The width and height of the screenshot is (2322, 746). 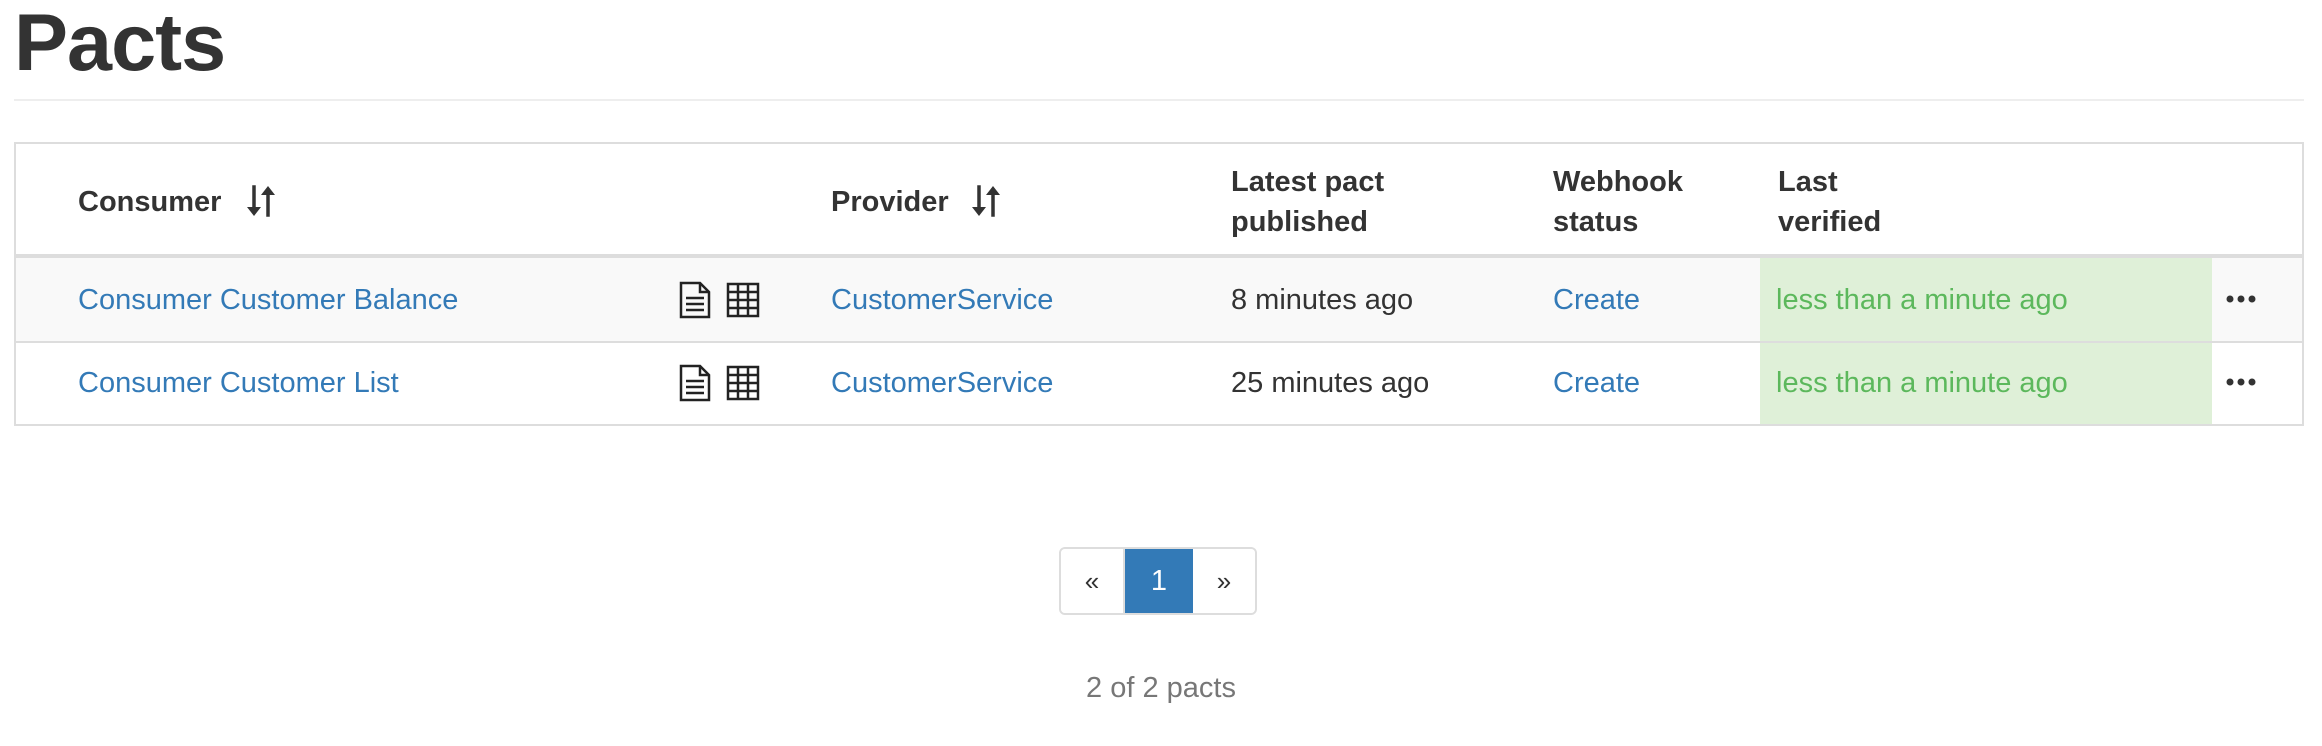 What do you see at coordinates (1224, 581) in the screenshot?
I see `pagination-next-button: »` at bounding box center [1224, 581].